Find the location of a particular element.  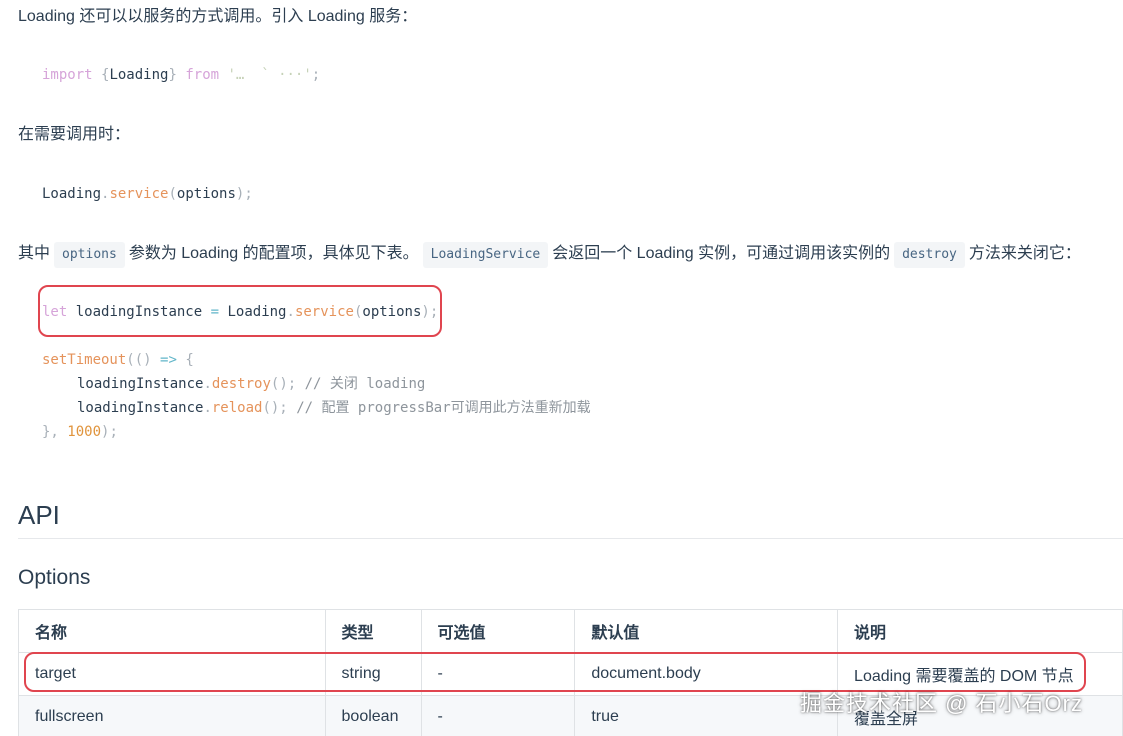

import-keyword: import is located at coordinates (67, 75).